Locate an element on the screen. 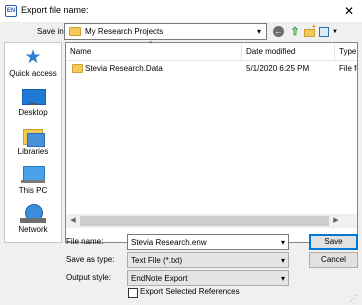 The width and height of the screenshot is (362, 305). endnote-app-icon: EN is located at coordinates (11, 11).